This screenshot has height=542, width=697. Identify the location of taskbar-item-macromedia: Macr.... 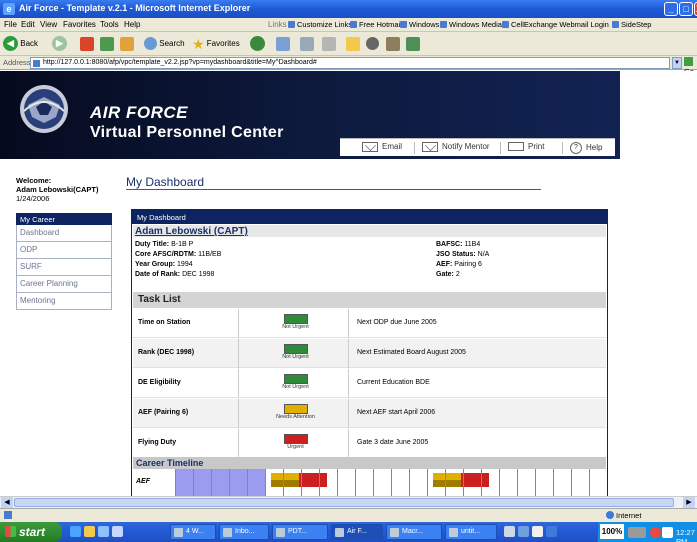
(414, 532).